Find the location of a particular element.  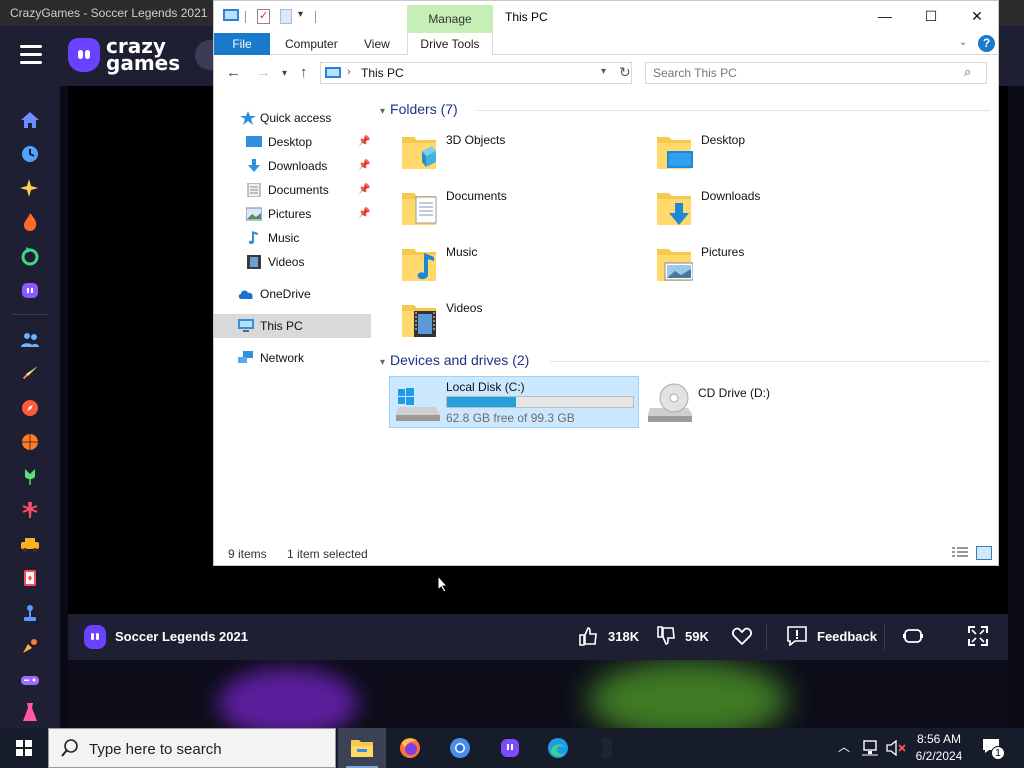

cd-drive-icon is located at coordinates (670, 402).